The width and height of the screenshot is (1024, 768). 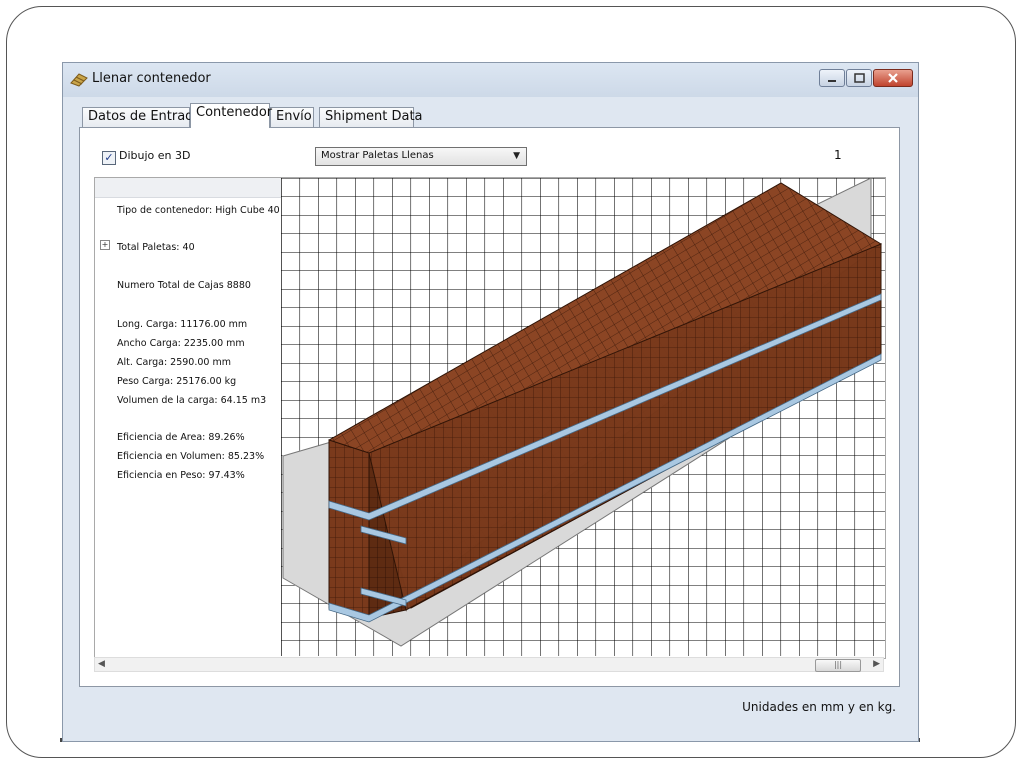 What do you see at coordinates (181, 343) in the screenshot?
I see `load-width: Ancho Carga: 2235.00 mm` at bounding box center [181, 343].